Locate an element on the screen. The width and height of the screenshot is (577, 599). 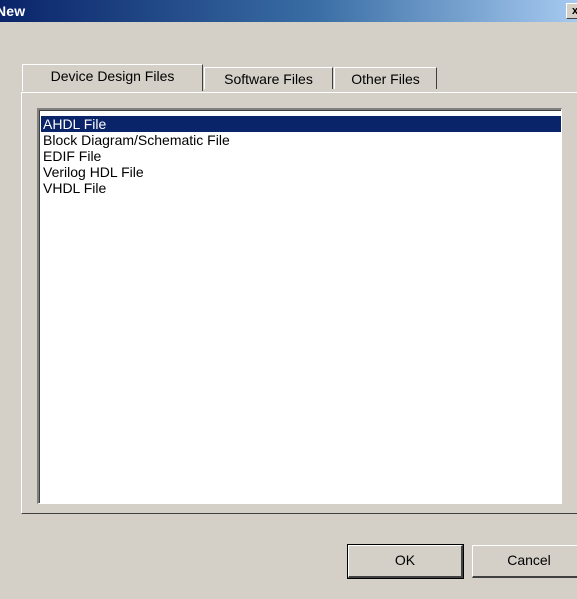
tab-label: Device Design Files is located at coordinates (112, 76).